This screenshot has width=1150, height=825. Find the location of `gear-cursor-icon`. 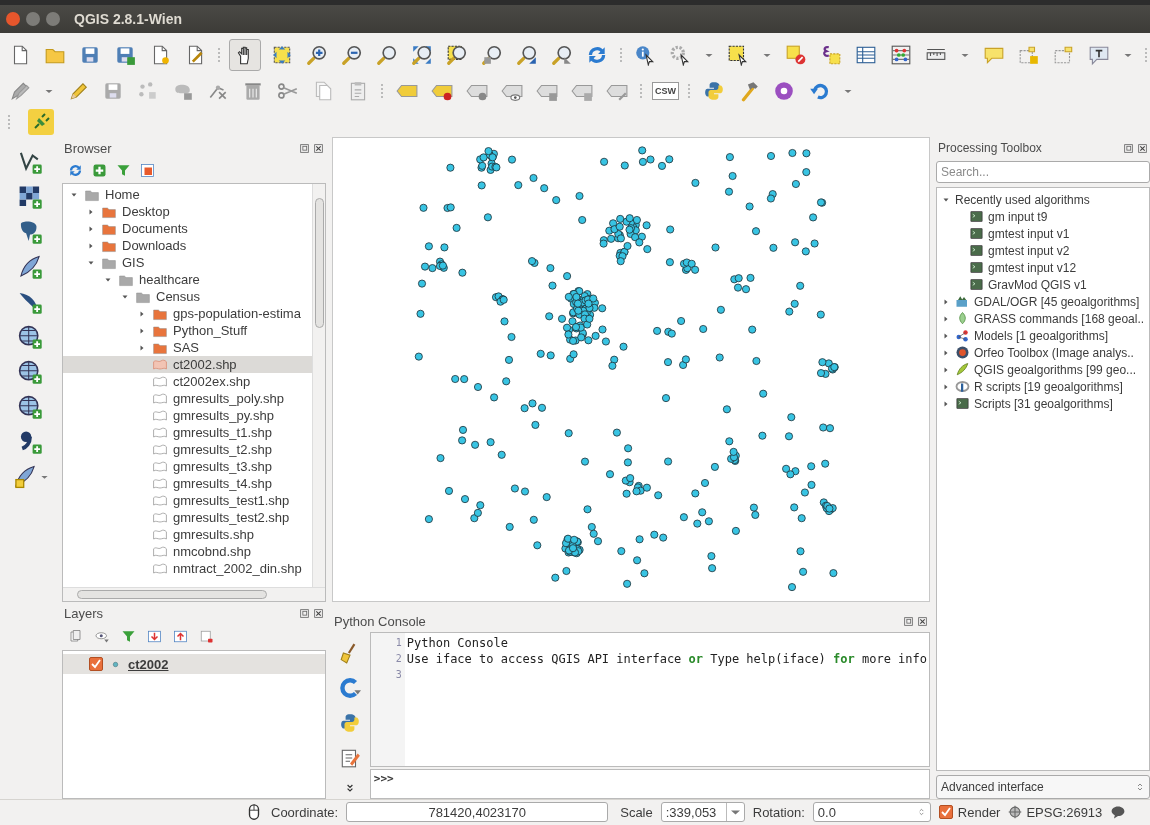

gear-cursor-icon is located at coordinates (680, 55).